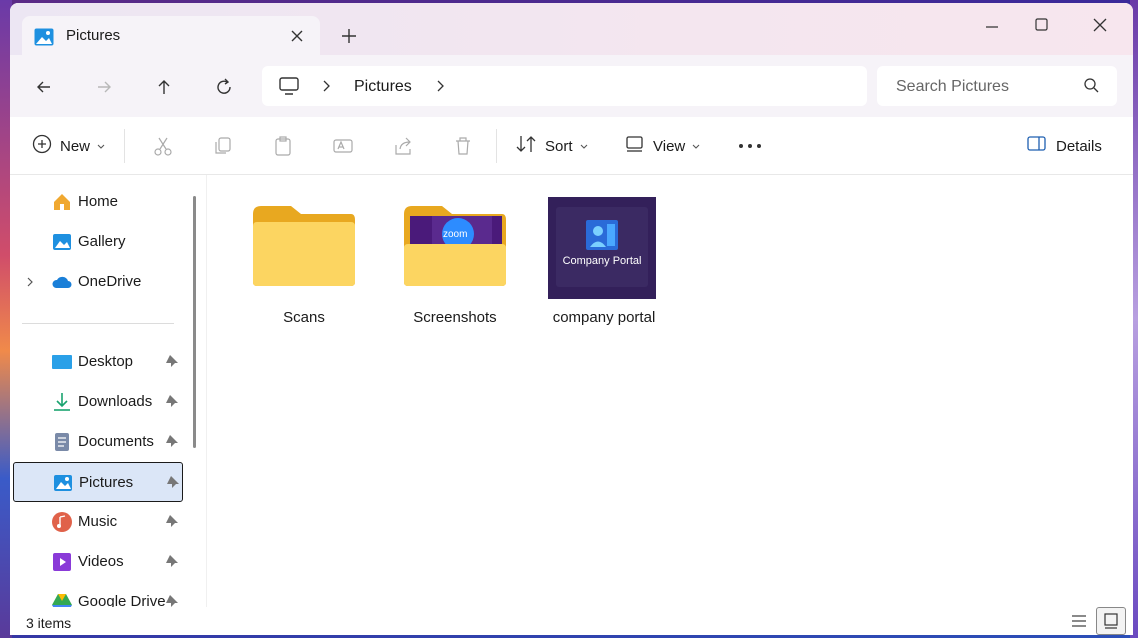 This screenshot has width=1138, height=638. What do you see at coordinates (42, 146) in the screenshot?
I see `add-icon` at bounding box center [42, 146].